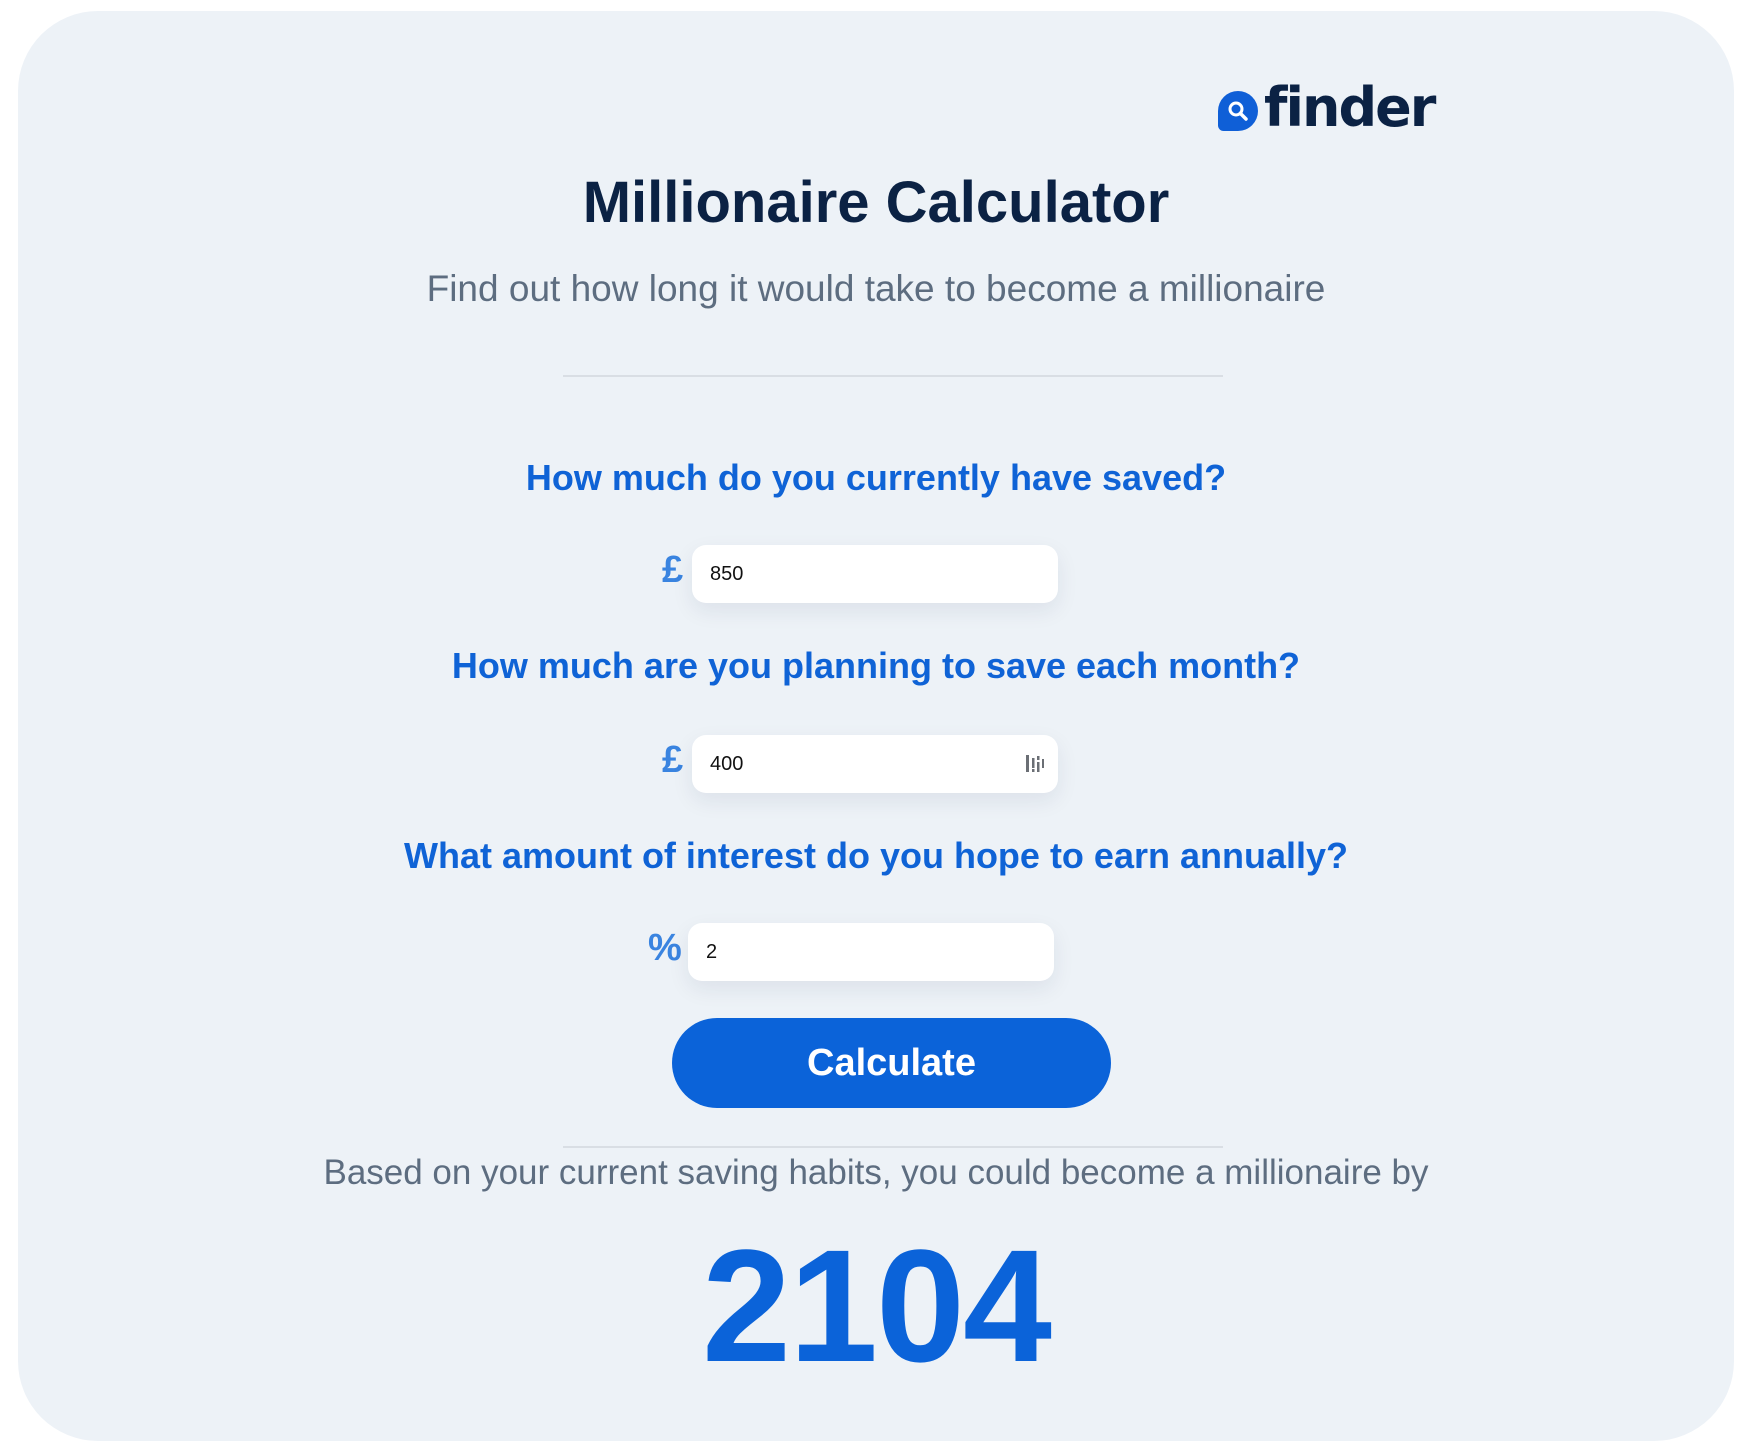 The width and height of the screenshot is (1750, 1450). What do you see at coordinates (876, 202) in the screenshot?
I see `page-title: Millionaire Calculator` at bounding box center [876, 202].